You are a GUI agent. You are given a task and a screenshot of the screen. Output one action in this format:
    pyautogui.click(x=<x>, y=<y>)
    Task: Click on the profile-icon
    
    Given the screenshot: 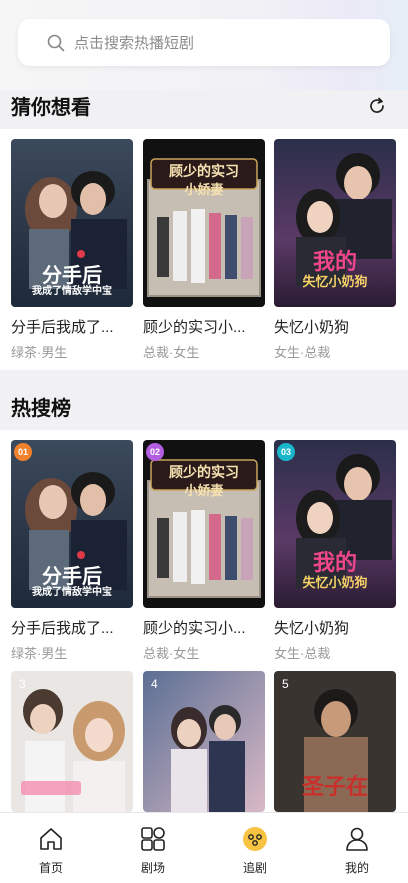 What is the action you would take?
    pyautogui.click(x=357, y=839)
    